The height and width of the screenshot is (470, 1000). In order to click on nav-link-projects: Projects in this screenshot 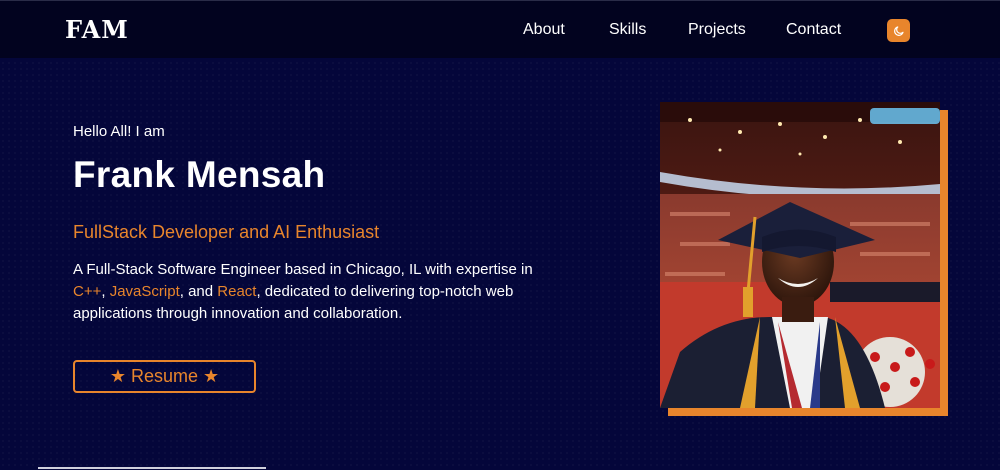, I will do `click(717, 30)`.